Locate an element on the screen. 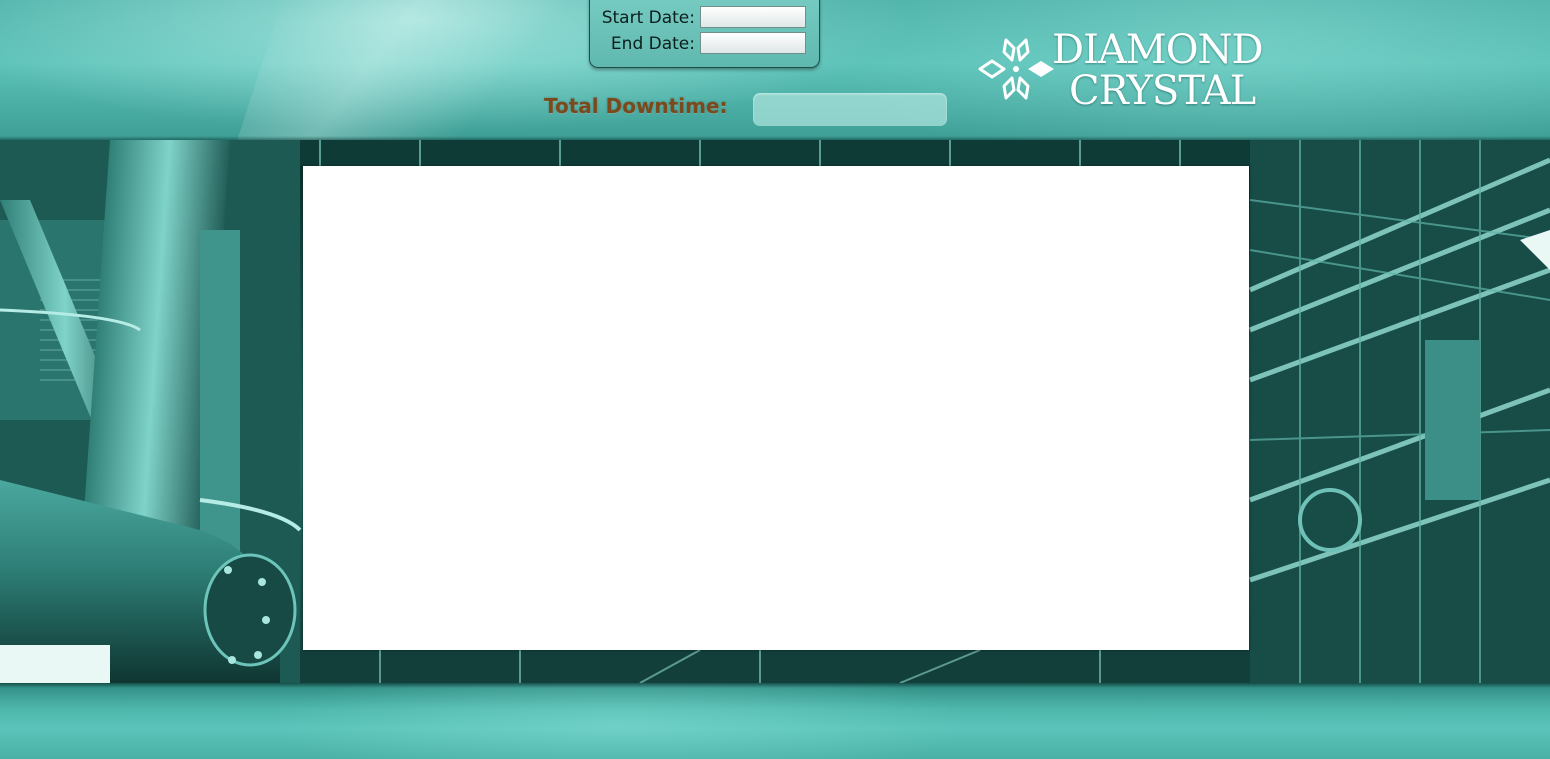 This screenshot has width=1550, height=759. company-logo: DIAMOND CRYSTAL is located at coordinates (1131, 70).